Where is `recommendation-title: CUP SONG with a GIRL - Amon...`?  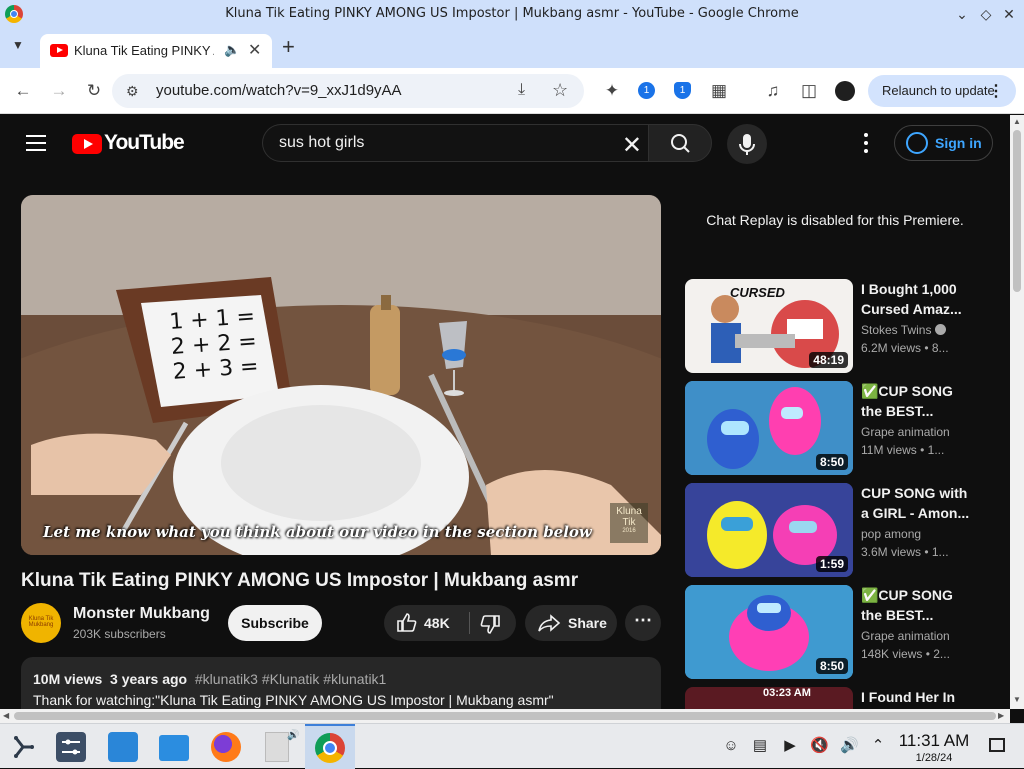
recommendation-title: CUP SONG with a GIRL - Amon... is located at coordinates (916, 503).